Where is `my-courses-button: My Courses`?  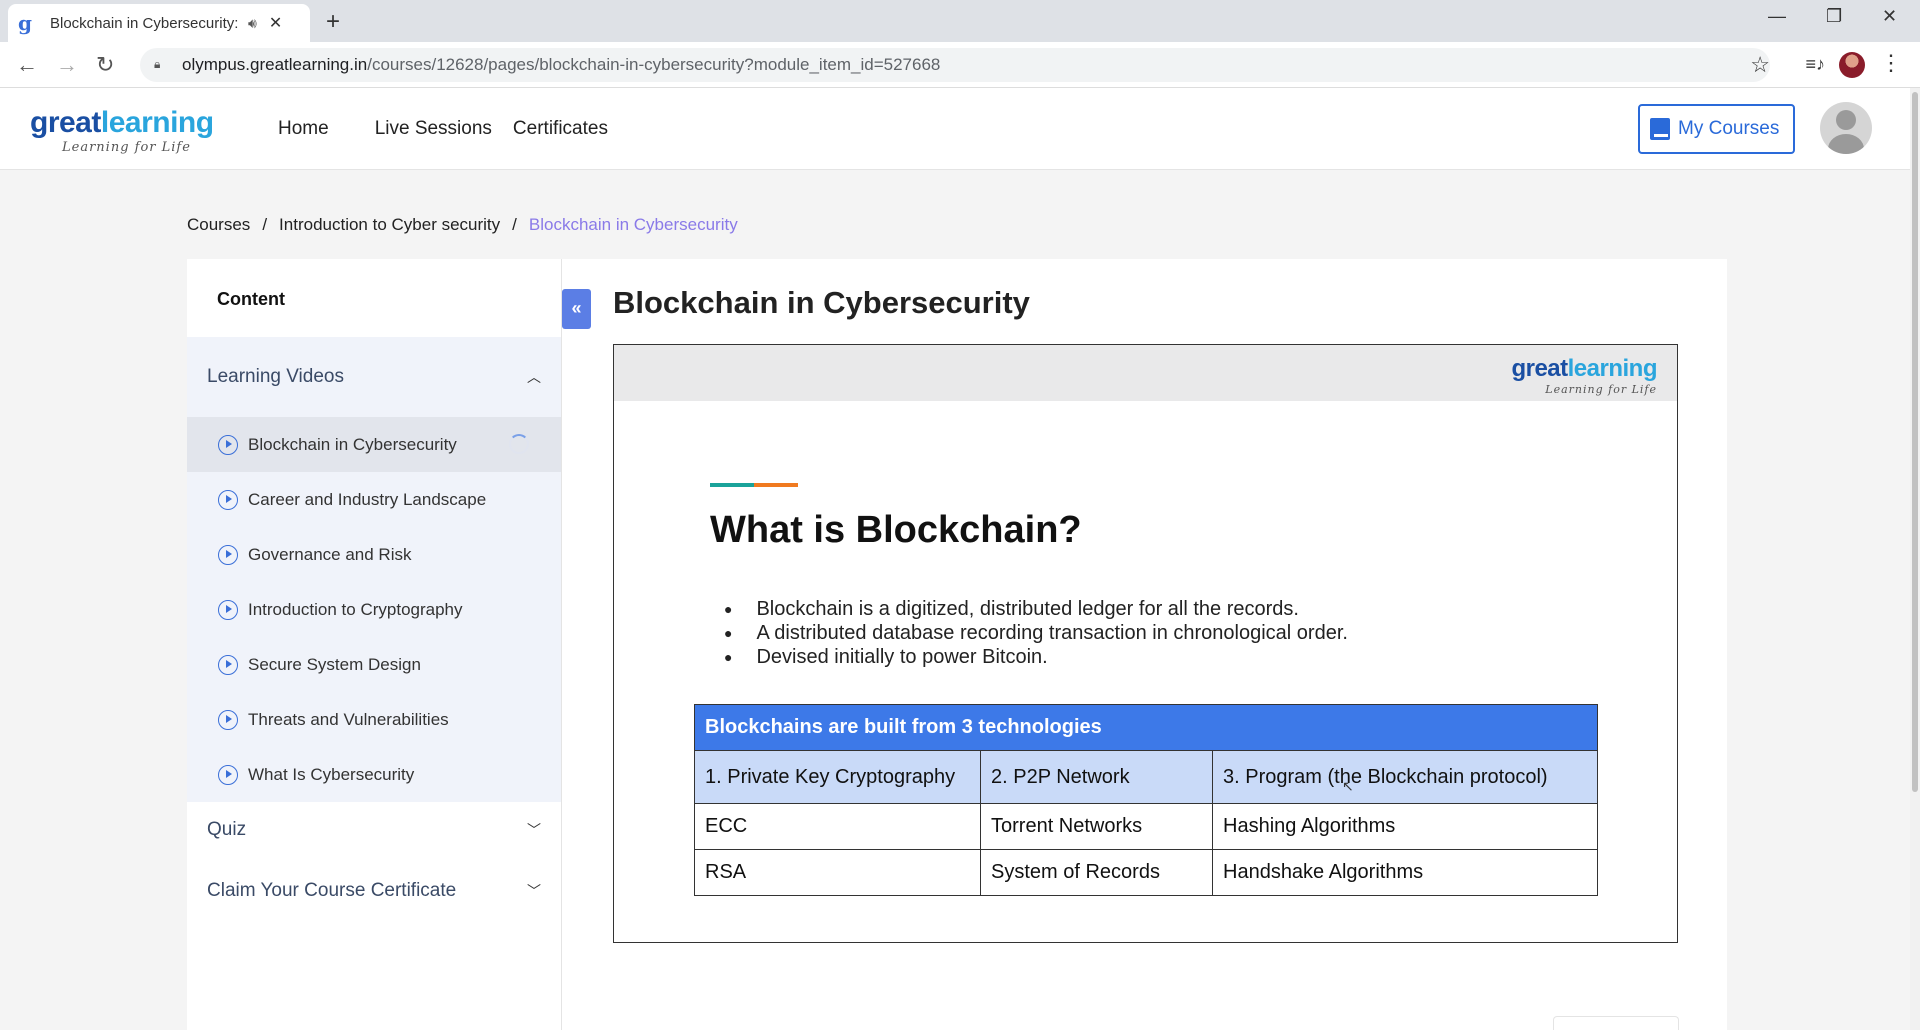
my-courses-button: My Courses is located at coordinates (1716, 129).